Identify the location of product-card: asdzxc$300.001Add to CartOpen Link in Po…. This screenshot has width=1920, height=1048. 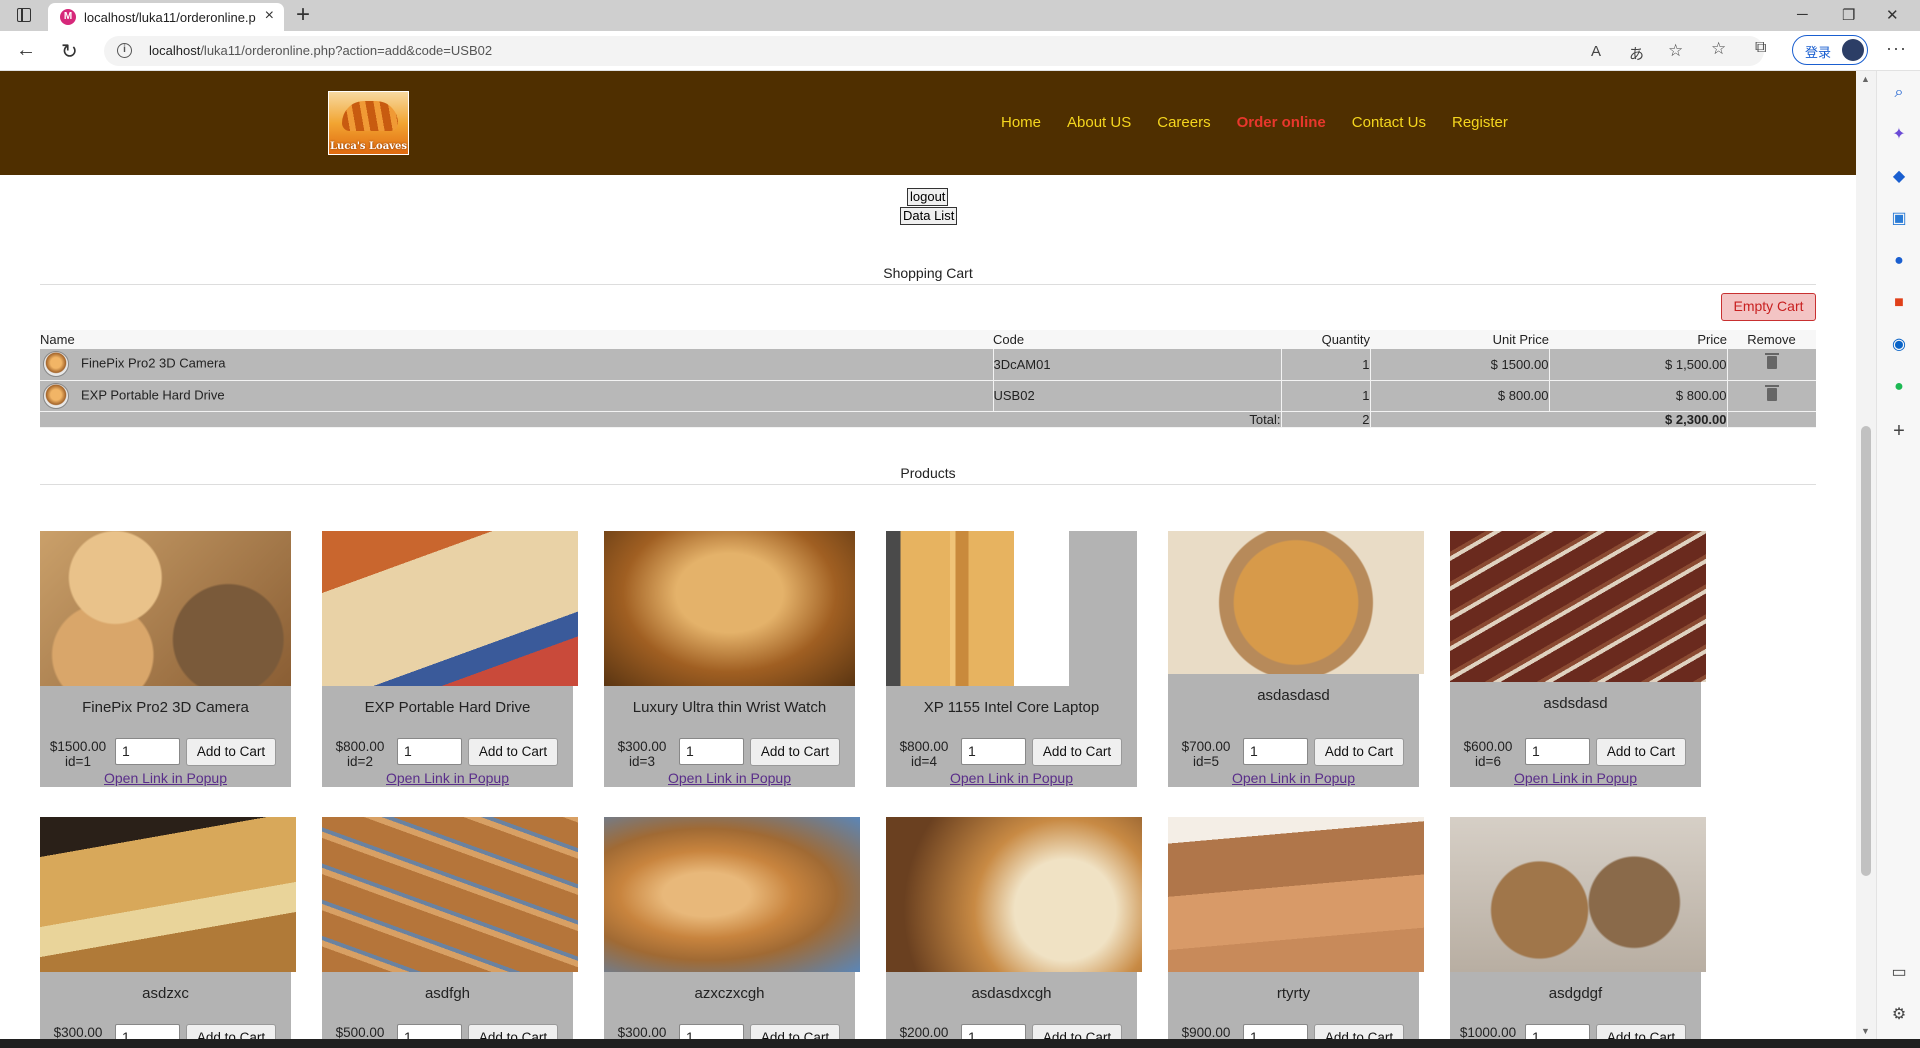
(168, 928).